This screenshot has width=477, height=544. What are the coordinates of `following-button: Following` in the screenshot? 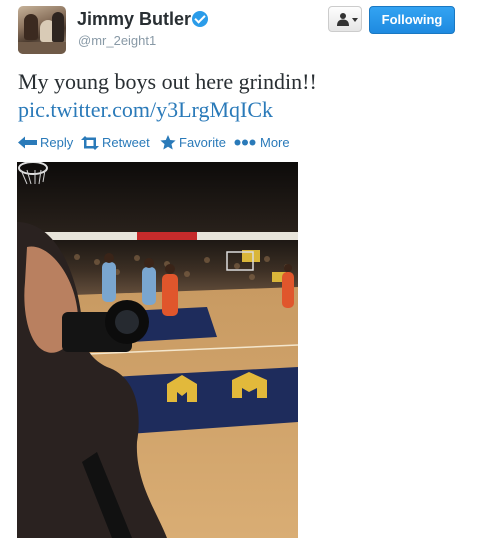 It's located at (412, 20).